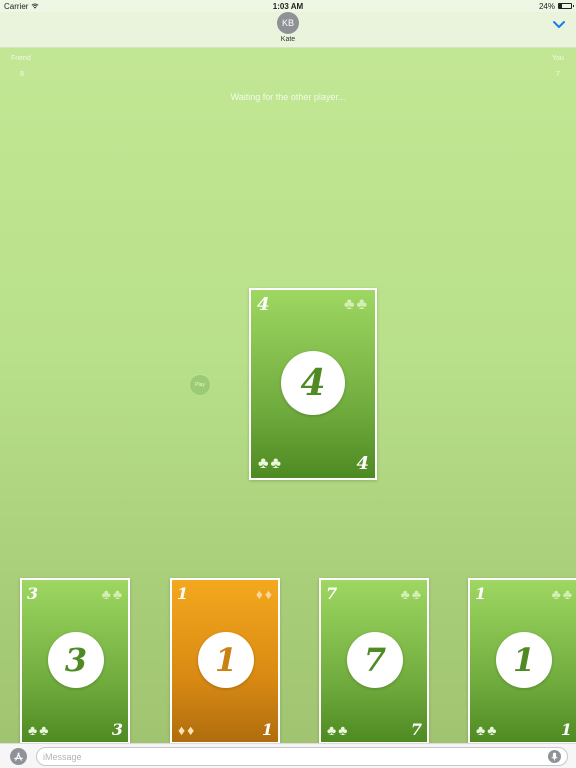 This screenshot has height=768, width=576. I want to click on card-rank-bottom: 4, so click(362, 463).